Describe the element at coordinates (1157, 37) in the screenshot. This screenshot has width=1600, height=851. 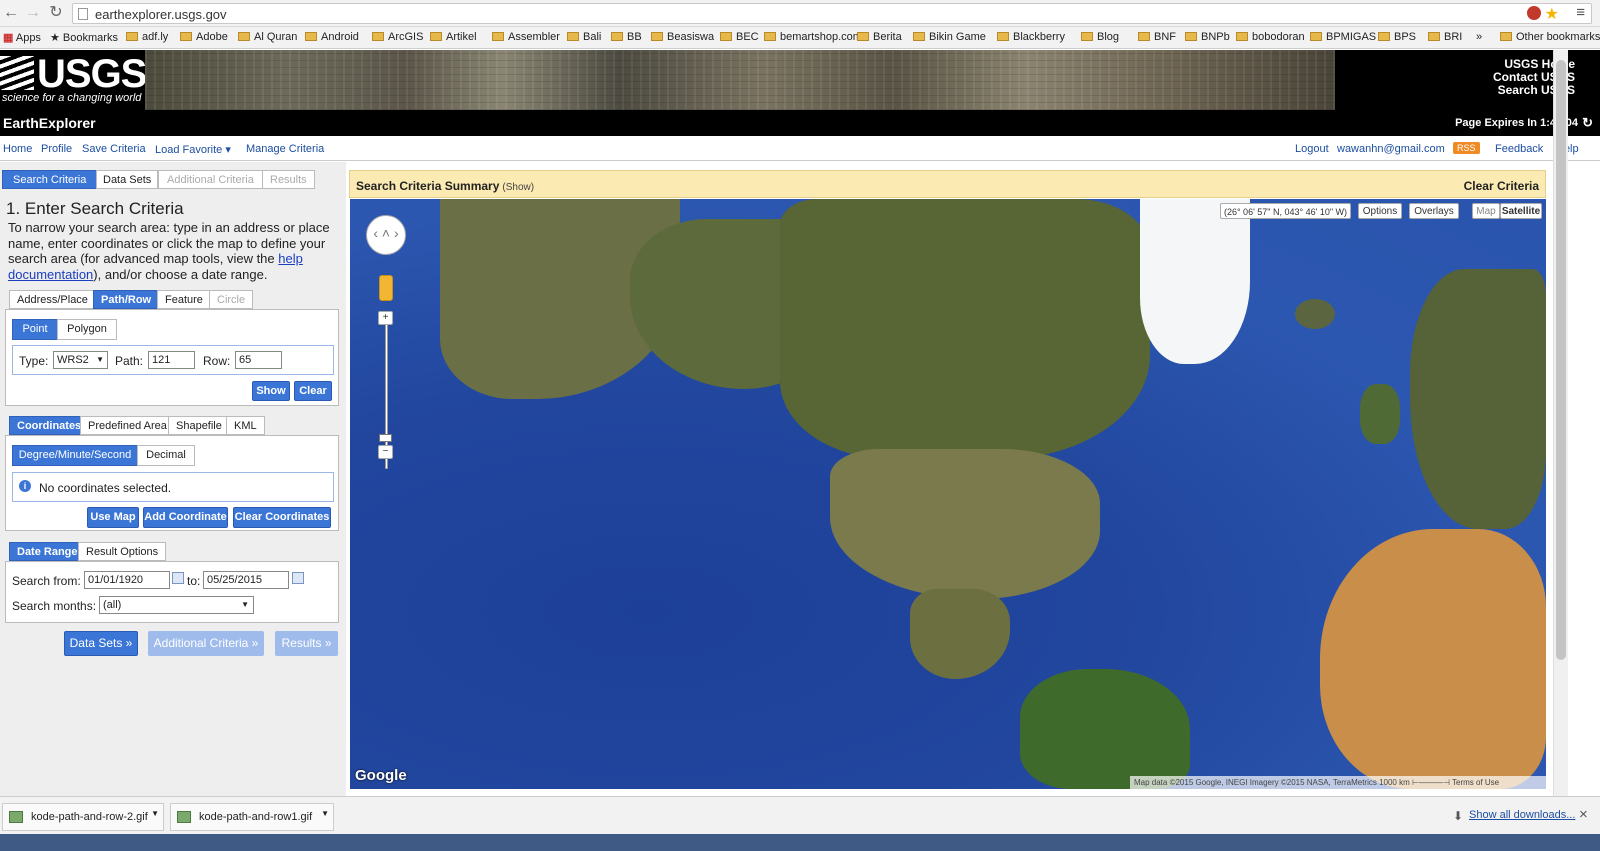
I see `bookmark-item: BNF` at that location.